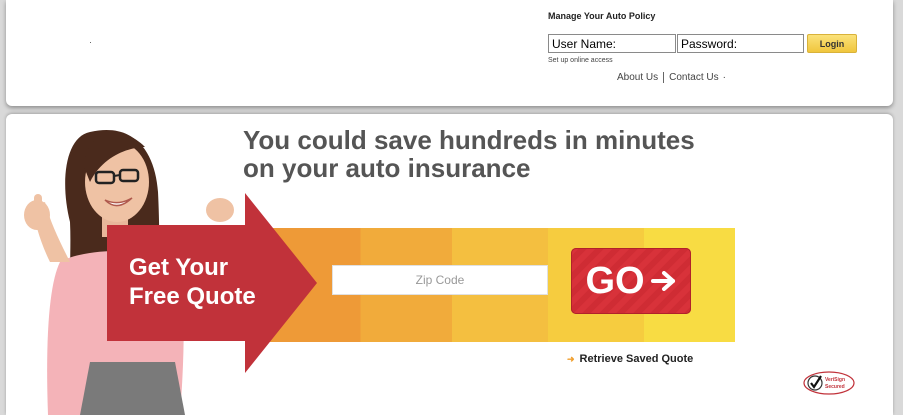 The height and width of the screenshot is (415, 903). I want to click on verisign-seal-icon: VeriSign Secured, so click(829, 383).